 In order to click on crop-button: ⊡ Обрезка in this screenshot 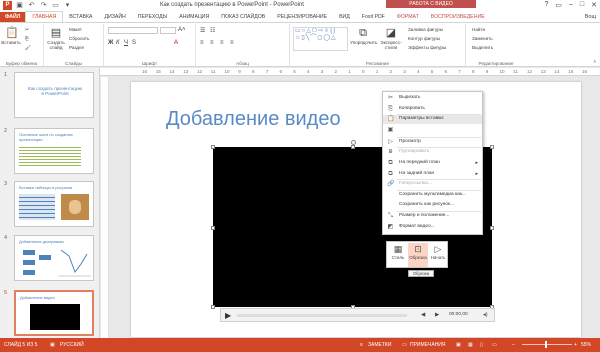, I will do `click(418, 255)`.